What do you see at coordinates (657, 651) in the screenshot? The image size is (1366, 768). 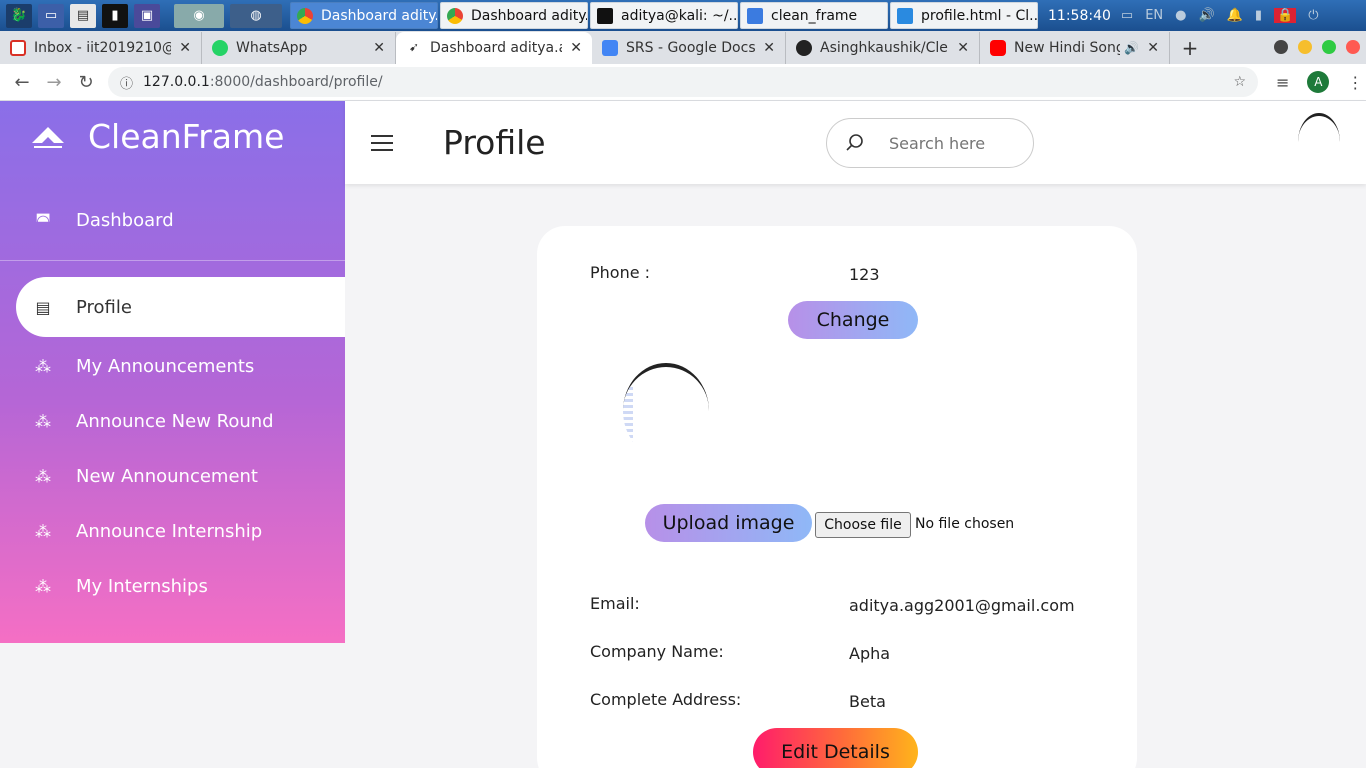 I see `company-label: Company Name:` at bounding box center [657, 651].